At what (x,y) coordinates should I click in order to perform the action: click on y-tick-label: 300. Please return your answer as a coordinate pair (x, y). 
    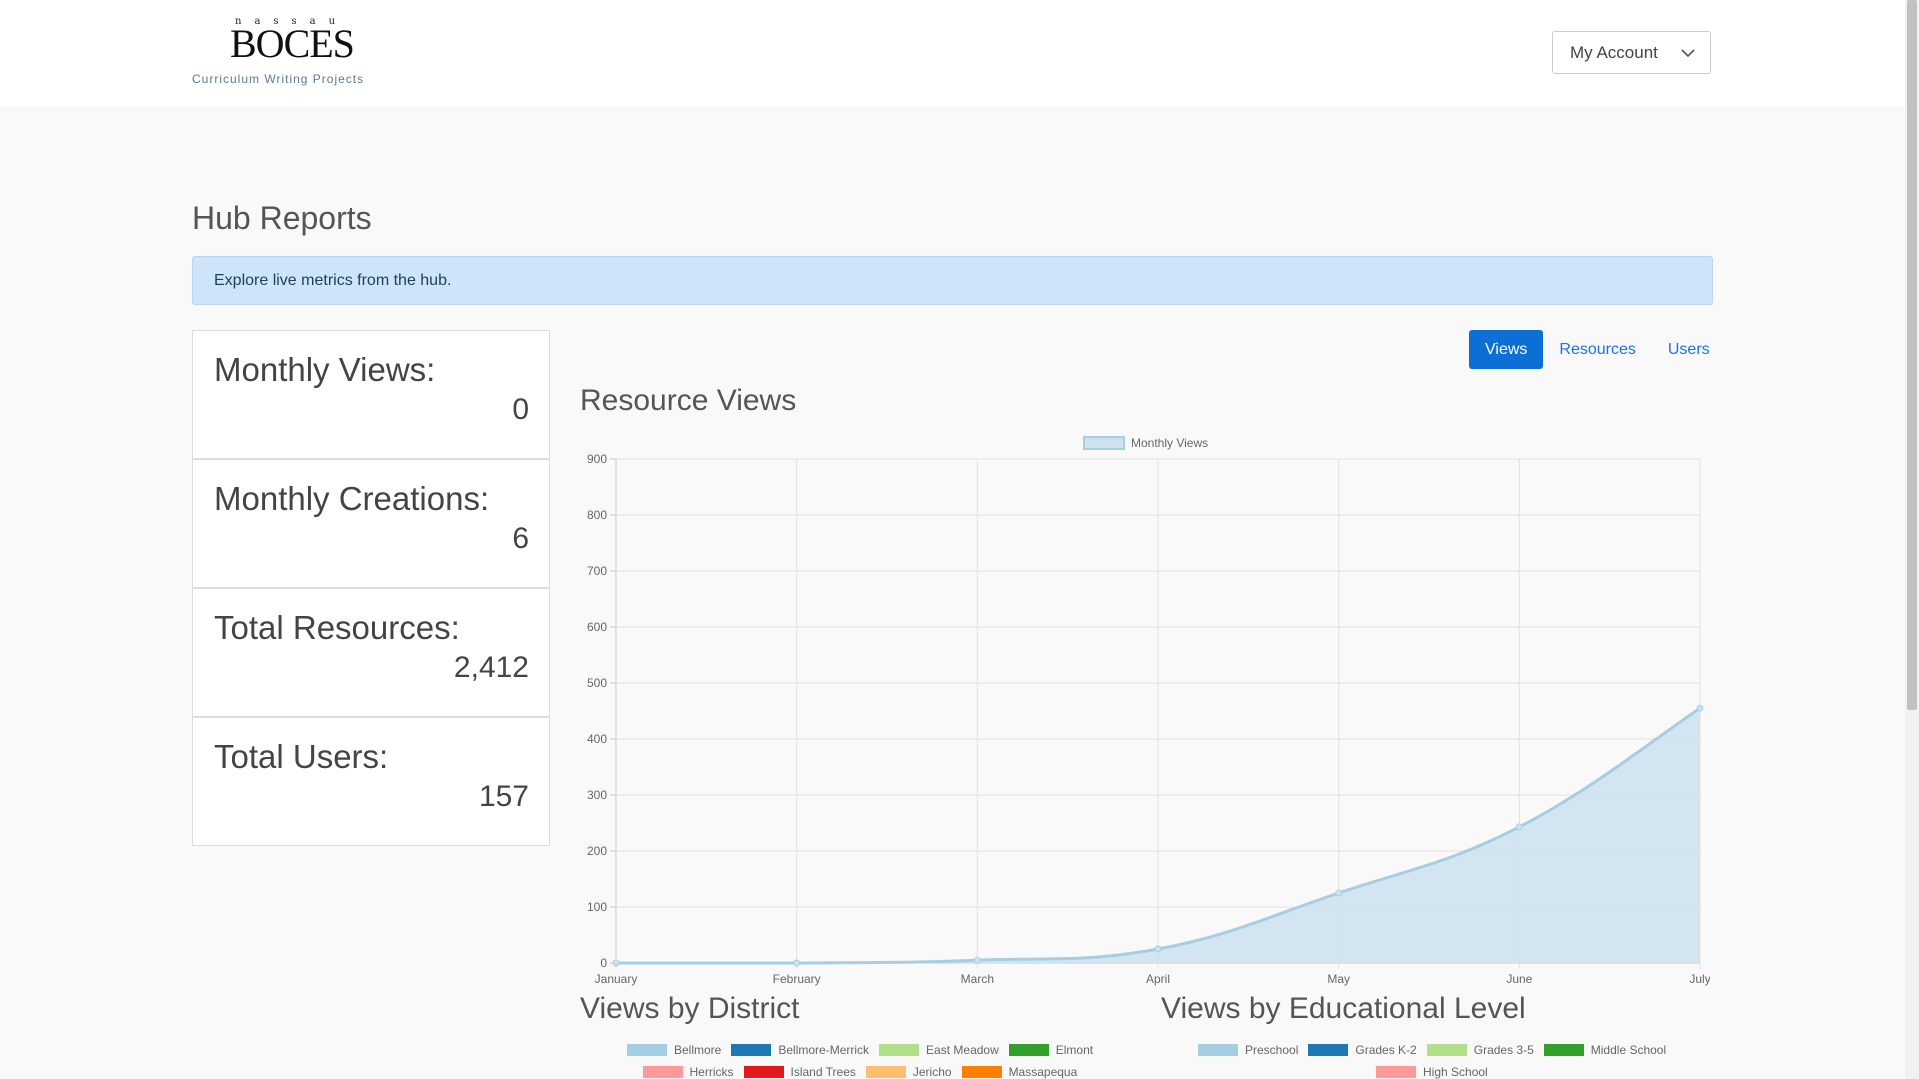
    Looking at the image, I should click on (597, 795).